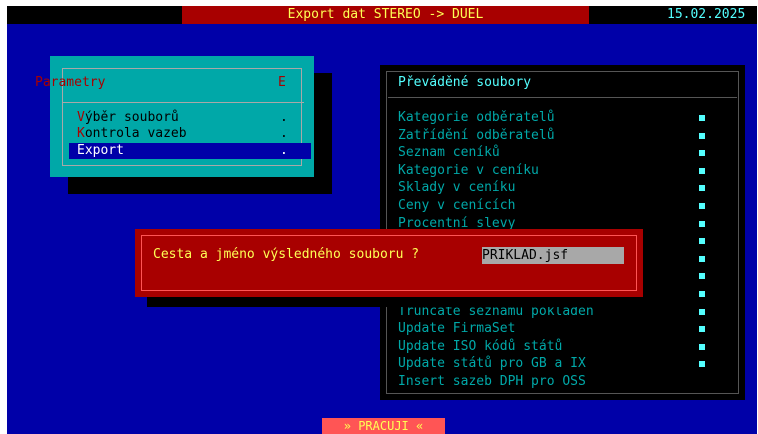 This screenshot has height=434, width=758. What do you see at coordinates (282, 82) in the screenshot?
I see `menu-title-hotkey: E` at bounding box center [282, 82].